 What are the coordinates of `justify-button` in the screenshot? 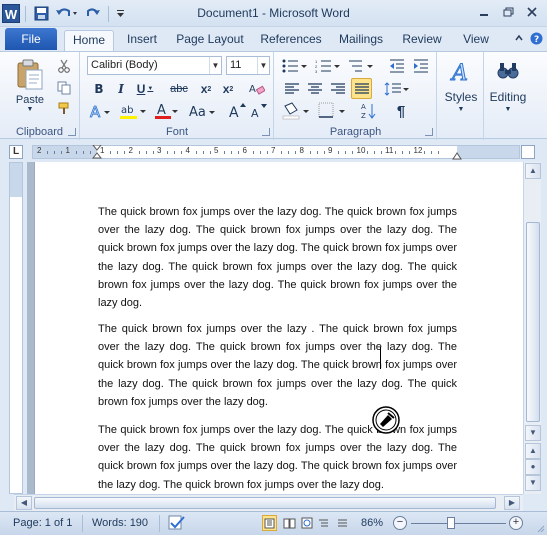 It's located at (361, 88).